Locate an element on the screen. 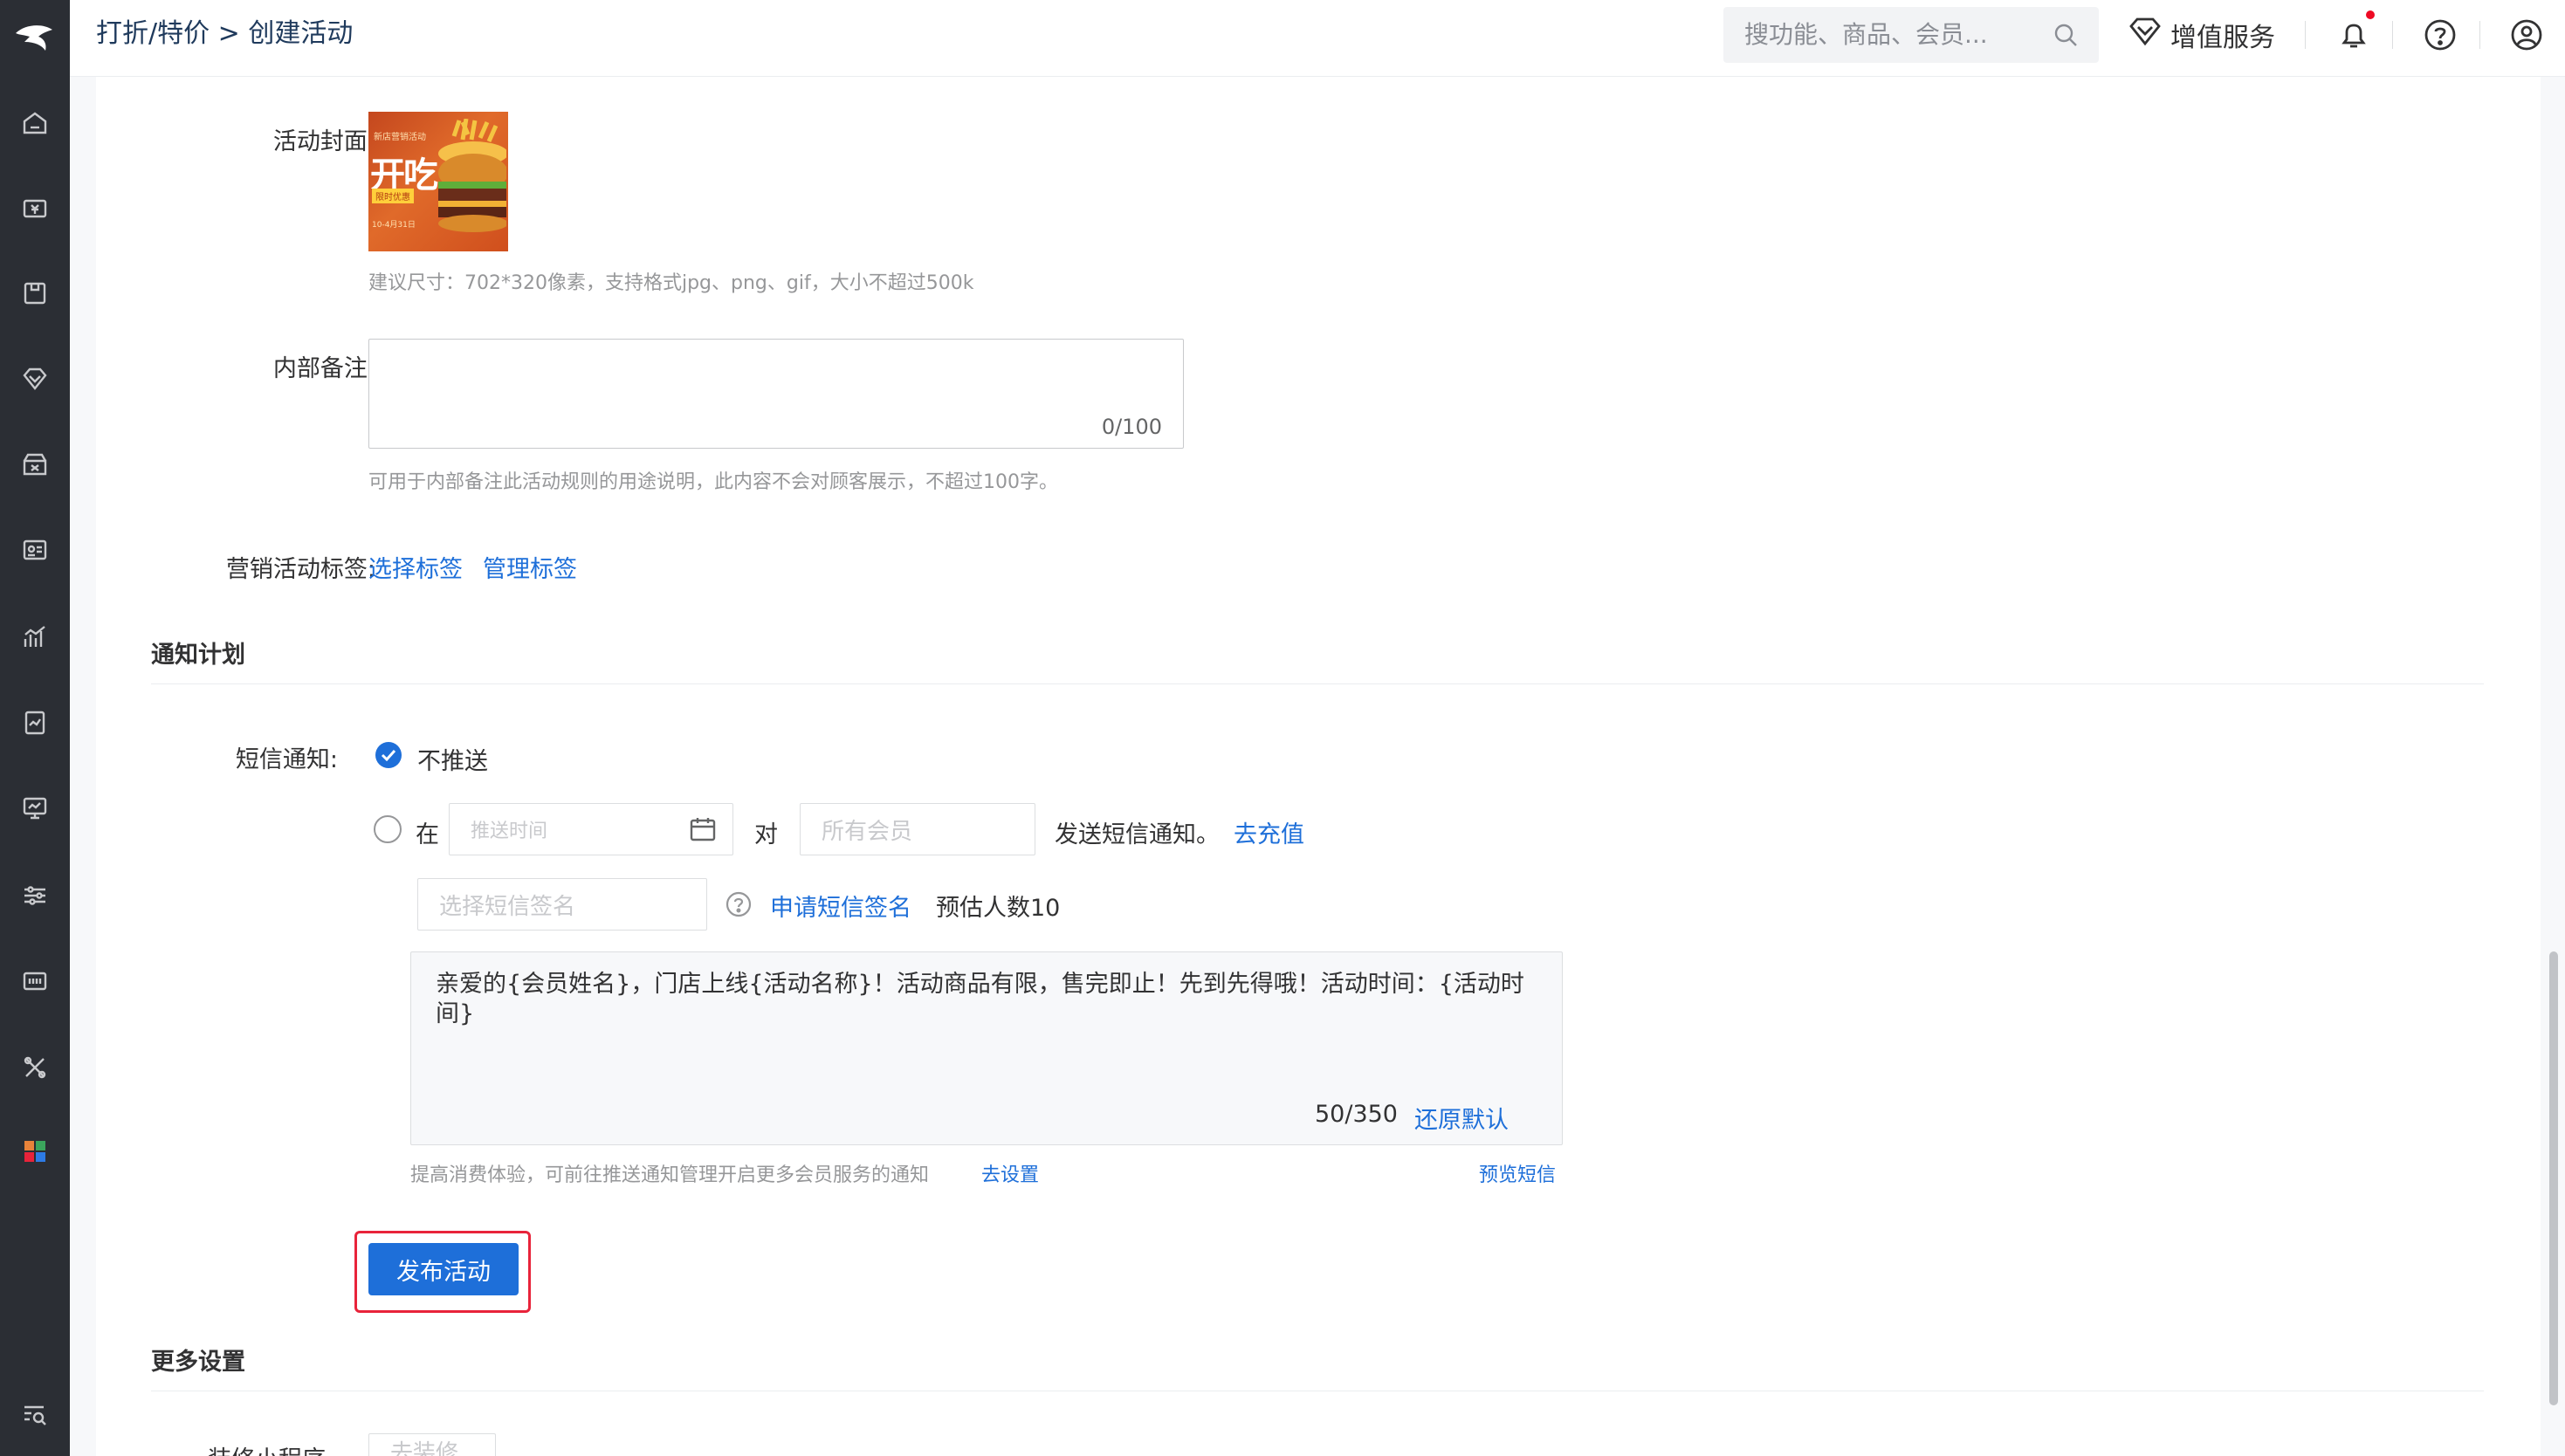 This screenshot has width=2565, height=1456. sms-label: 短信通知: is located at coordinates (286, 759).